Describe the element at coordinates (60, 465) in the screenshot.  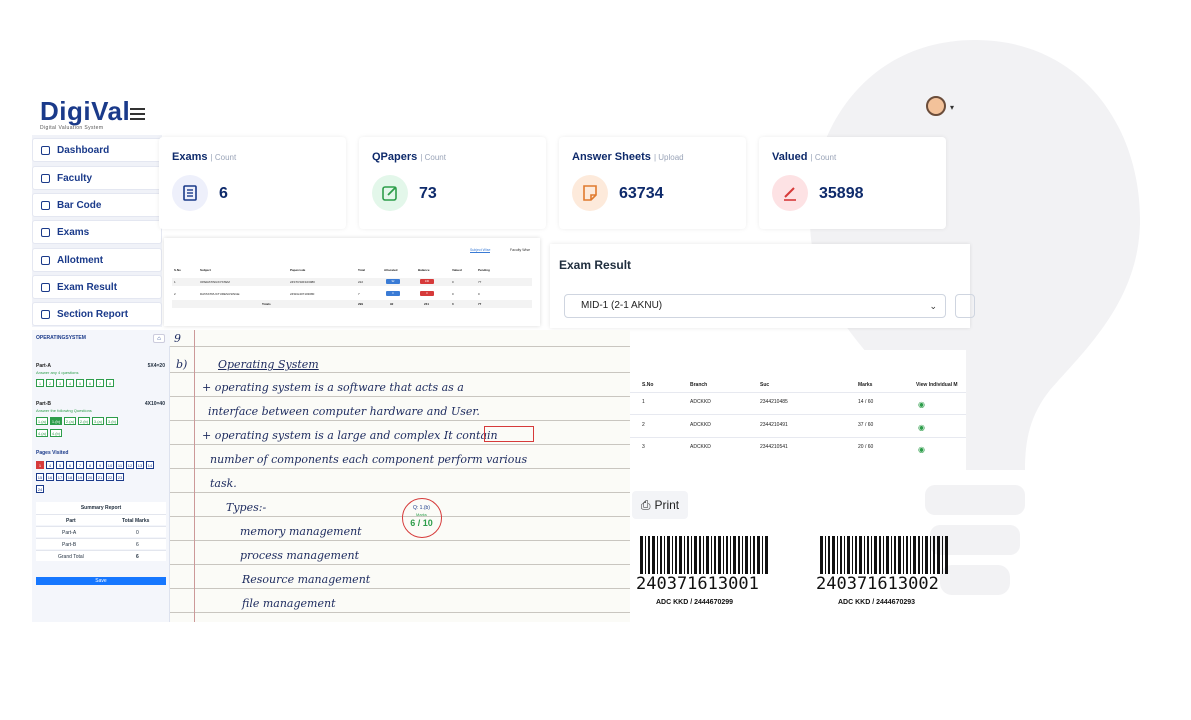
I see `page-button: 5` at that location.